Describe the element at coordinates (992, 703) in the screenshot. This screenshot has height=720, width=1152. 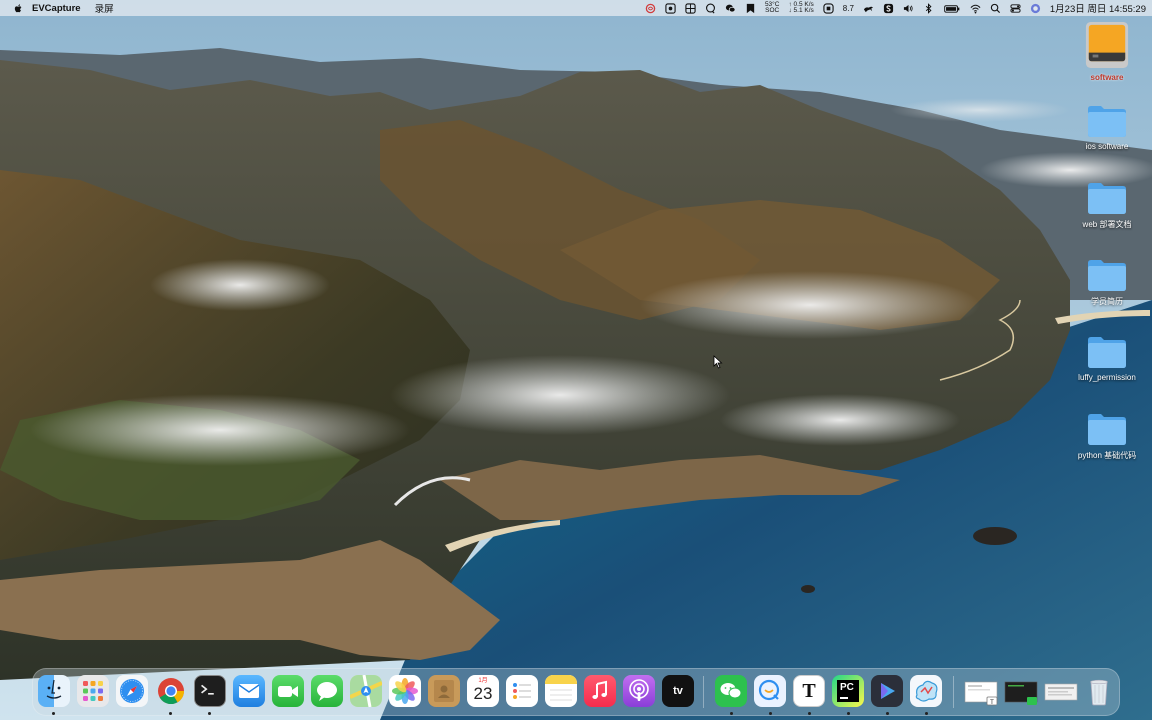
I see `svg-text: T` at that location.